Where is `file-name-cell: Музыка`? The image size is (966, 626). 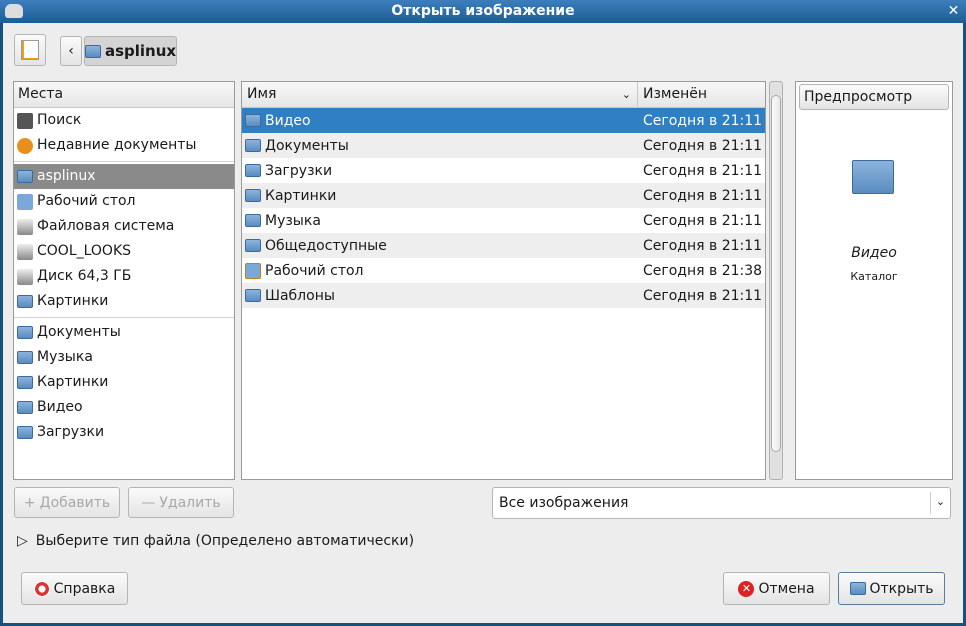
file-name-cell: Музыка is located at coordinates (439, 221).